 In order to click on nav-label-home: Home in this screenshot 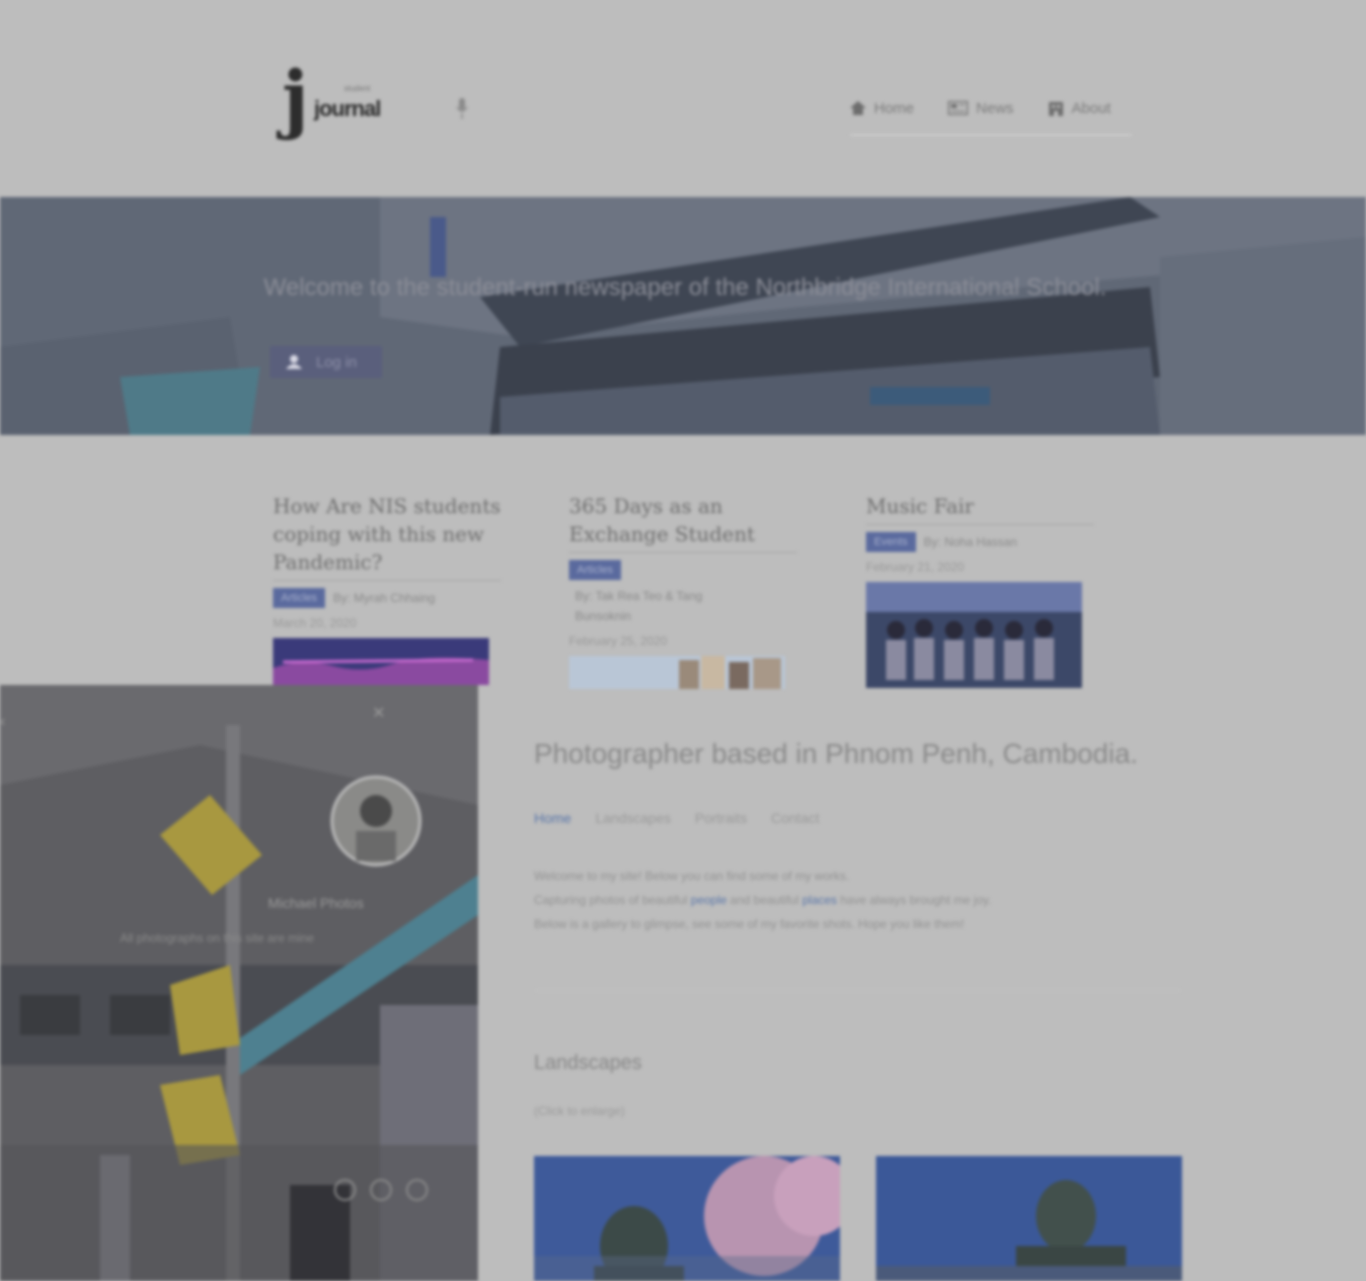, I will do `click(894, 108)`.